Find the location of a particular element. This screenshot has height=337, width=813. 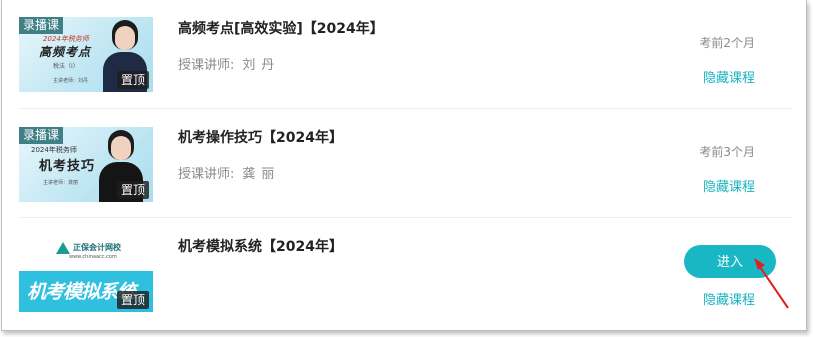

course-title: 高频考点[高效实验]【2024年】 is located at coordinates (281, 28).